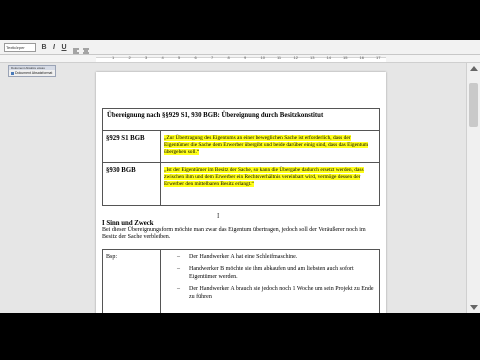 The height and width of the screenshot is (360, 480). What do you see at coordinates (473, 188) in the screenshot?
I see `vertical-scrollbar` at bounding box center [473, 188].